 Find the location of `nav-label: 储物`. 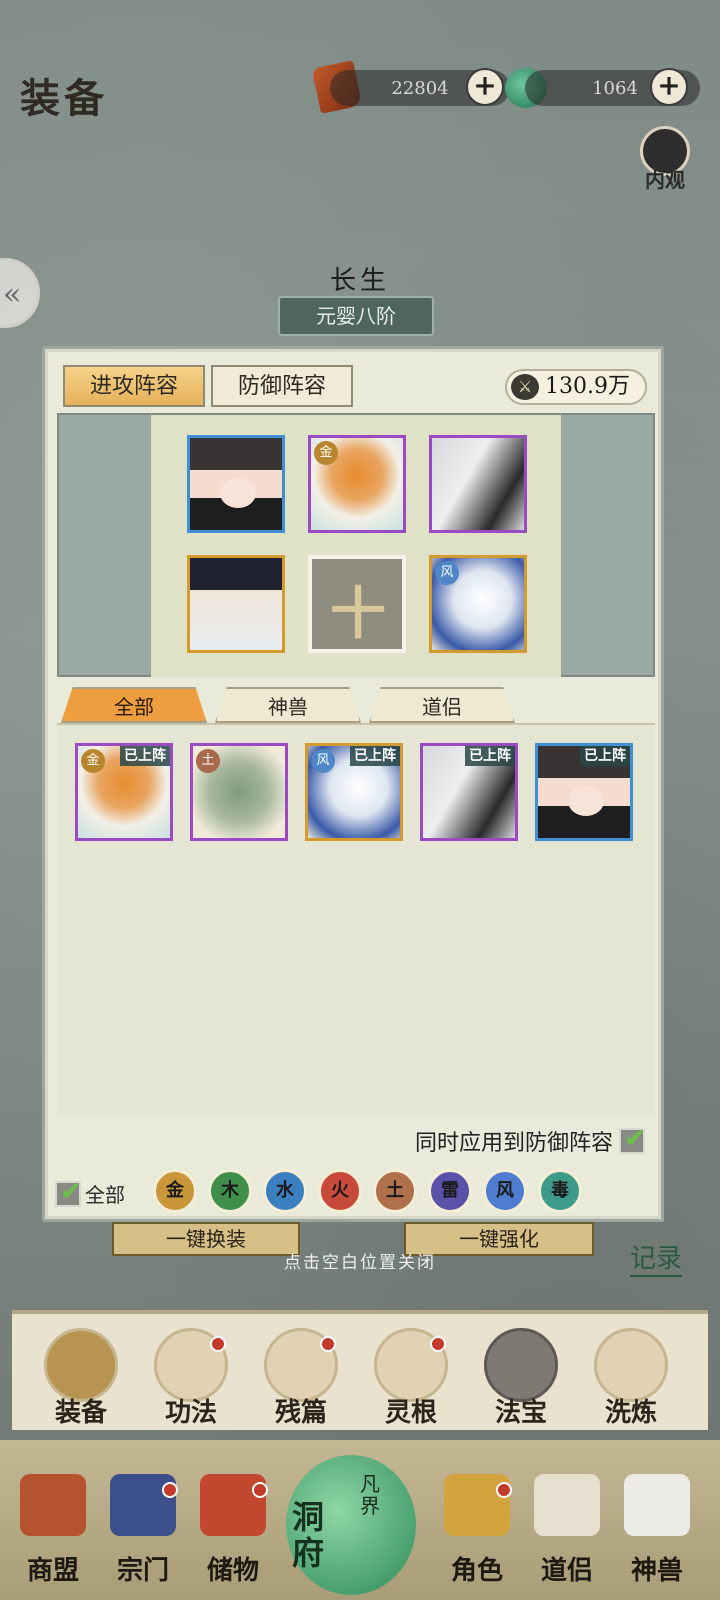

nav-label: 储物 is located at coordinates (232, 1571).